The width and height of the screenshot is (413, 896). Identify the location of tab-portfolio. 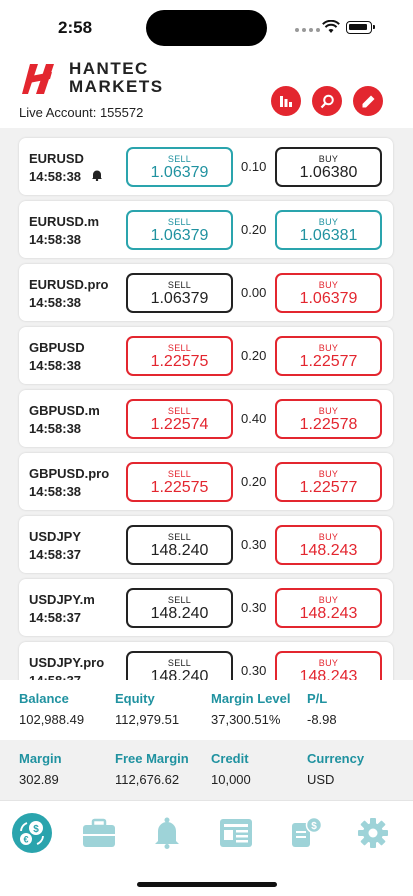
(99, 833).